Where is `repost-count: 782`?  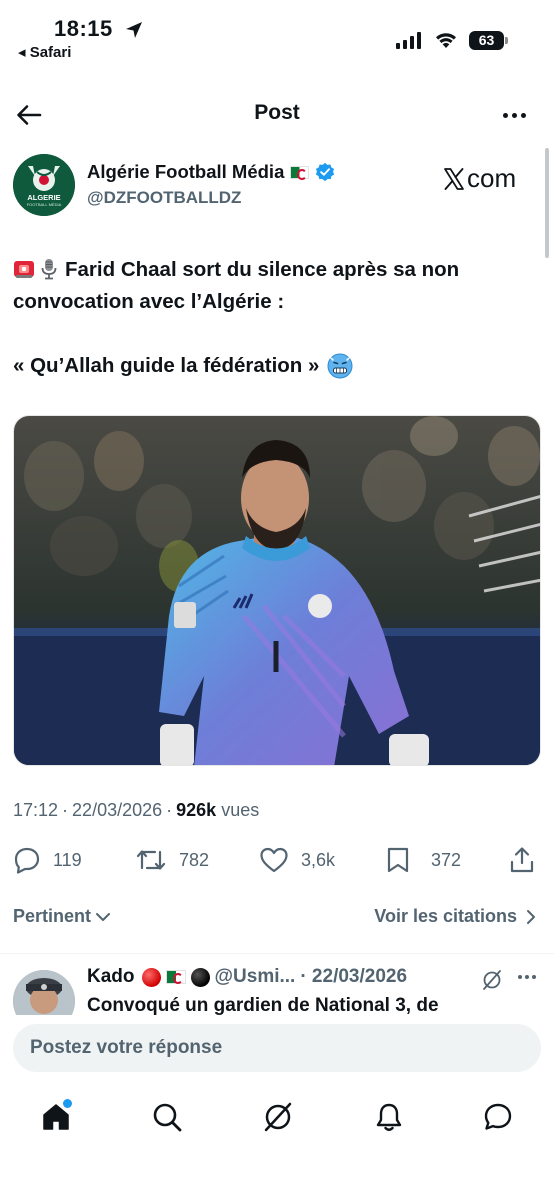
repost-count: 782 is located at coordinates (194, 859).